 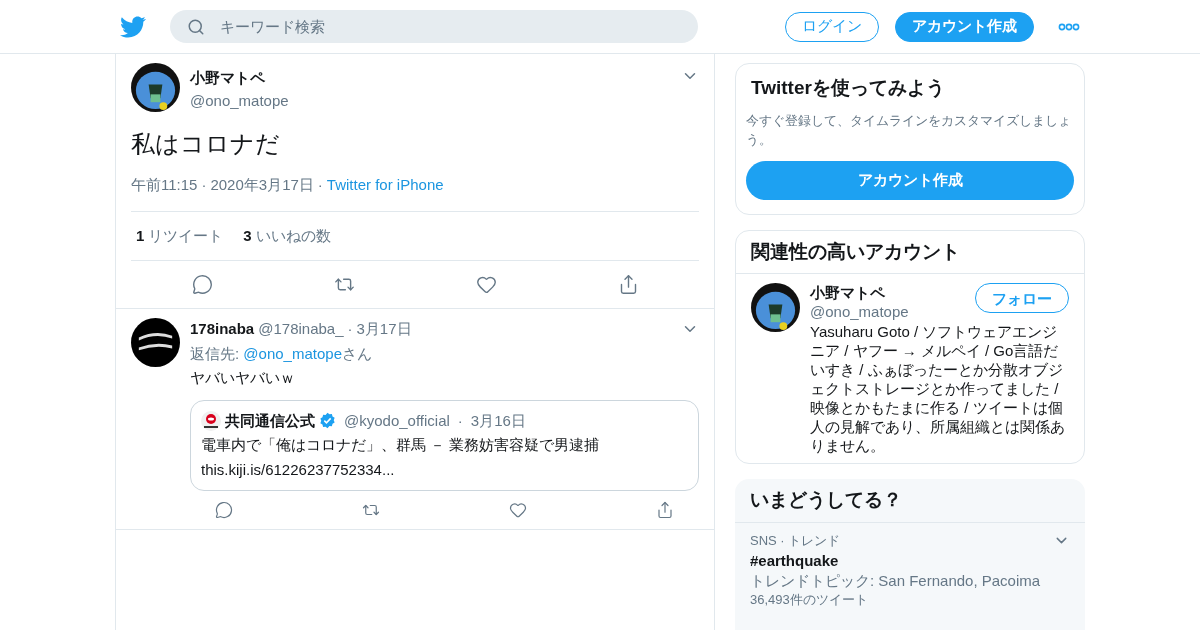 I want to click on more-icon, so click(x=1069, y=26).